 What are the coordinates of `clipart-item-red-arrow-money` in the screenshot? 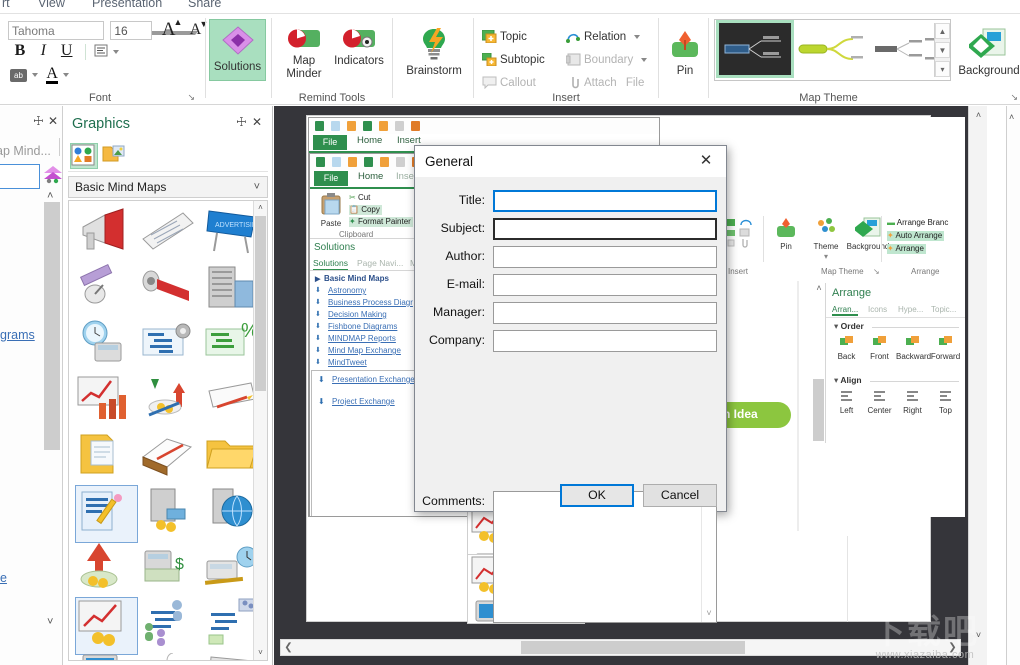 It's located at (106, 570).